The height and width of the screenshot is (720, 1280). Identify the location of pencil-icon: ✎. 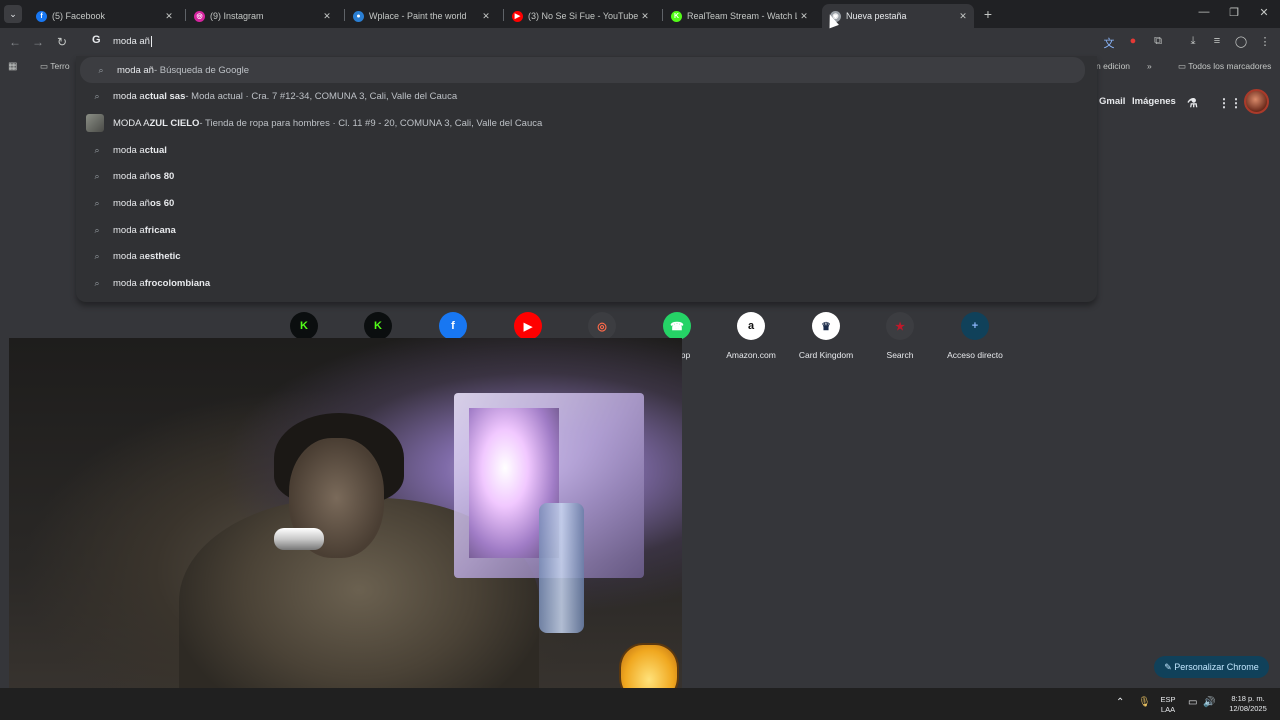
(1169, 666).